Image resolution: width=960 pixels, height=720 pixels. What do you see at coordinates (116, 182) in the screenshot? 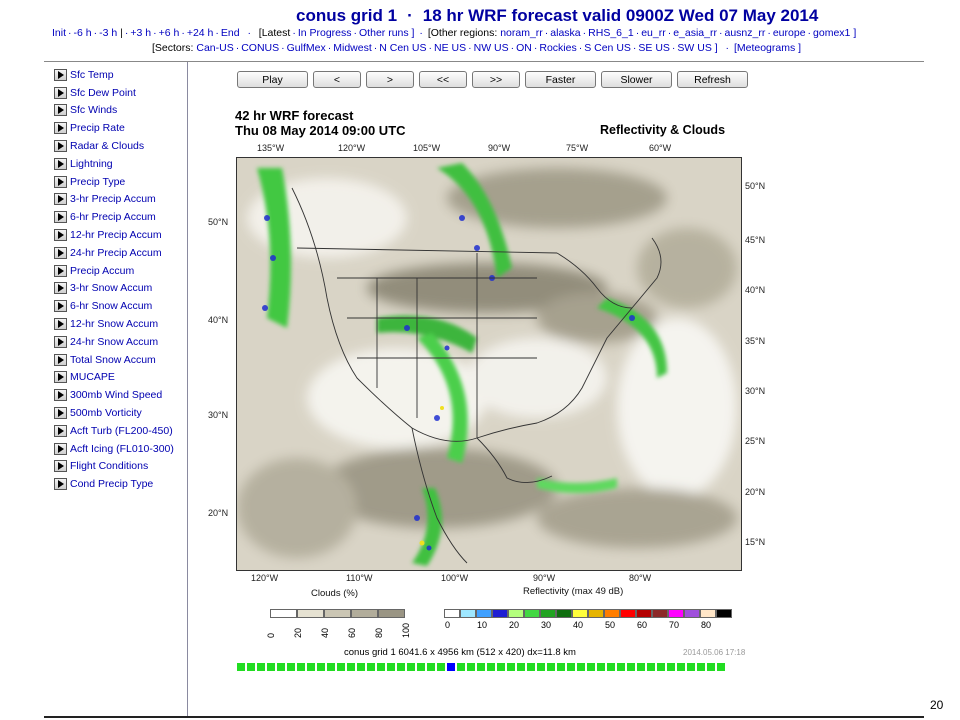
I see `sidebar-item: Precip Type` at bounding box center [116, 182].